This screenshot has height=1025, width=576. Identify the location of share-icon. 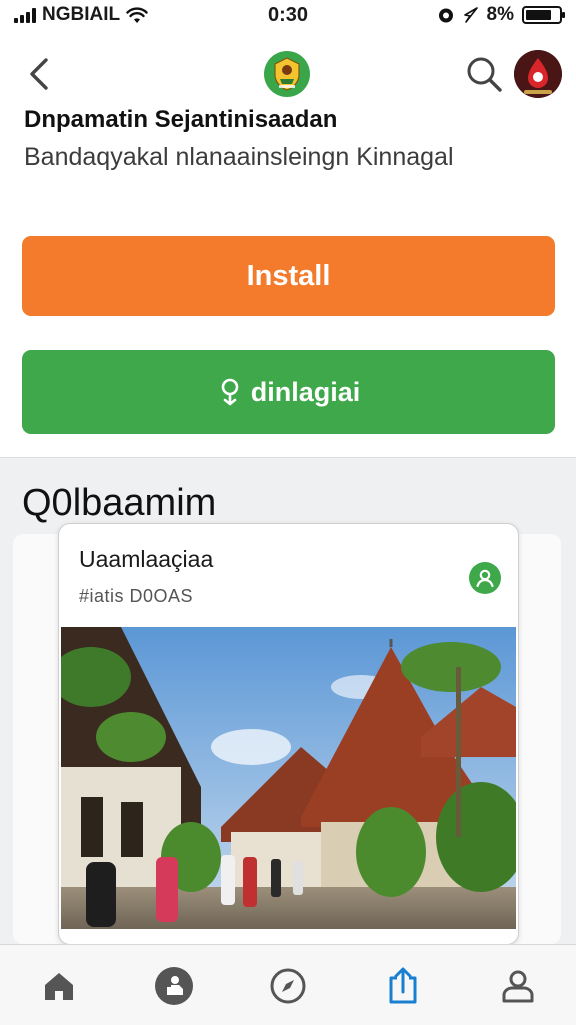
(403, 985).